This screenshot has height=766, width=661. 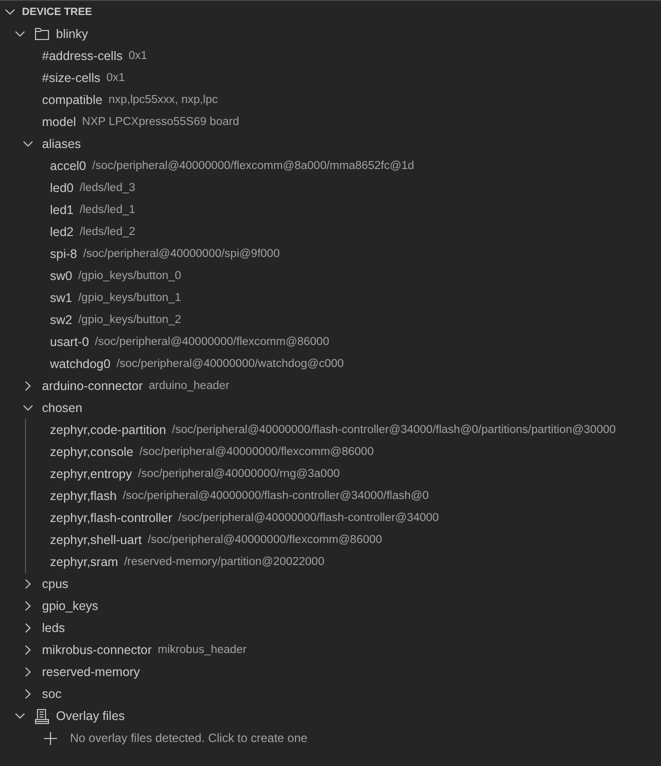 What do you see at coordinates (230, 364) in the screenshot?
I see `item-description: /soc/peripheral@40000000/watchdog@c000` at bounding box center [230, 364].